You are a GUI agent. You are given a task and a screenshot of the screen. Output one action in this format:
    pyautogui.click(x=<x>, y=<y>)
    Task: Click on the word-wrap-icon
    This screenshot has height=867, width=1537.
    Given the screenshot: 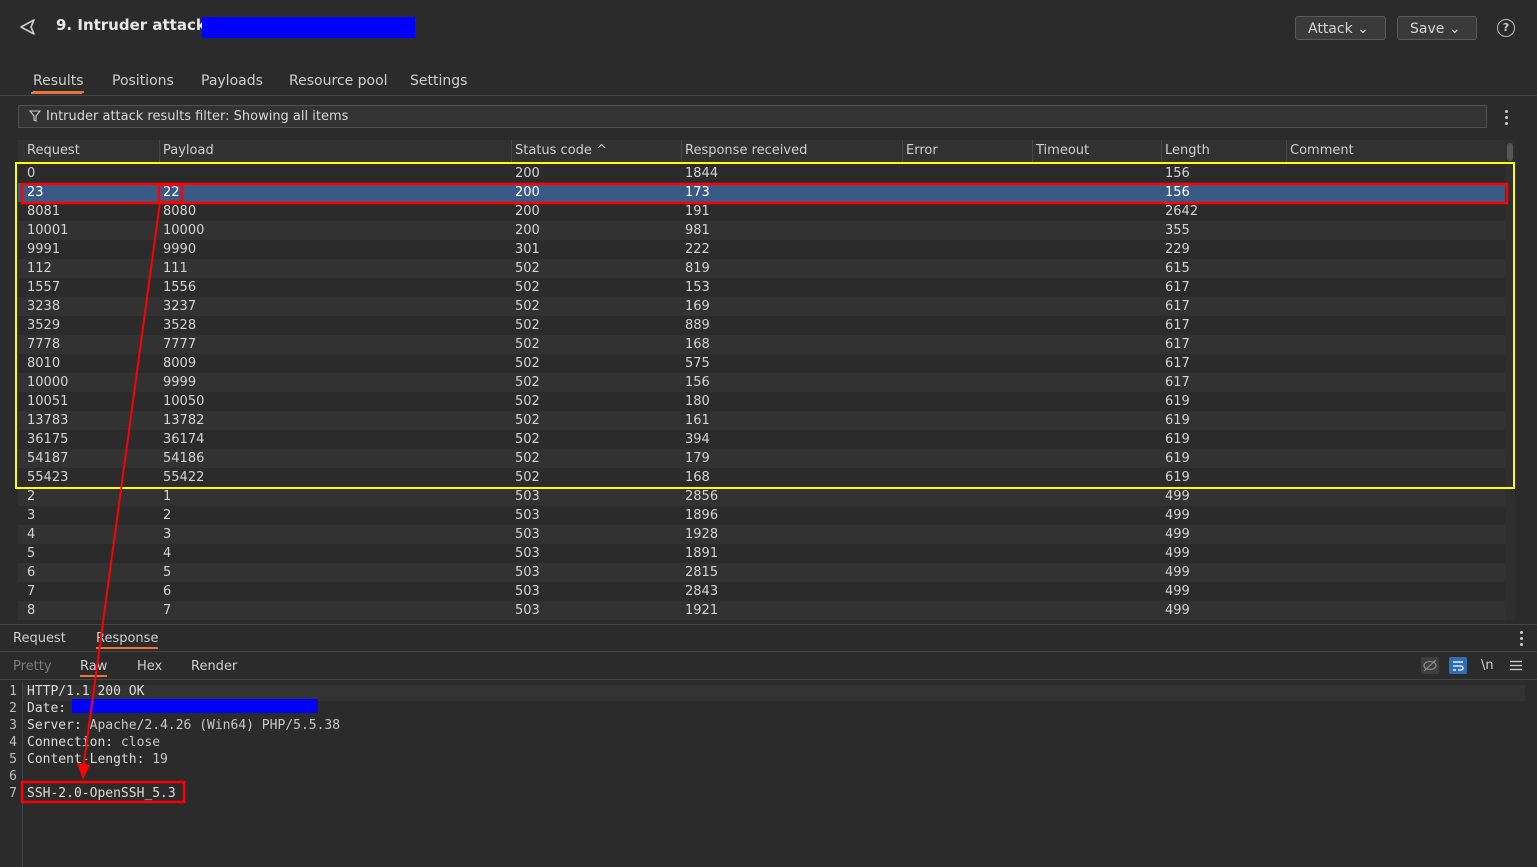 What is the action you would take?
    pyautogui.click(x=1458, y=665)
    